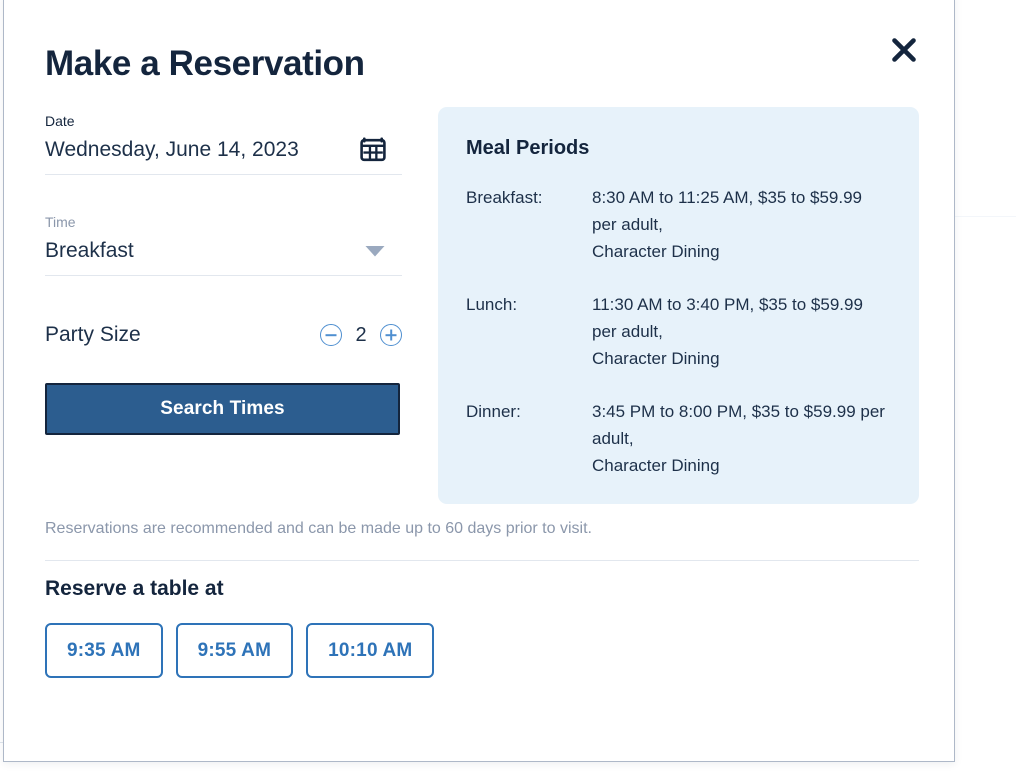 The width and height of the screenshot is (1016, 776). I want to click on time-slot-button: 9:35 AM, so click(104, 650).